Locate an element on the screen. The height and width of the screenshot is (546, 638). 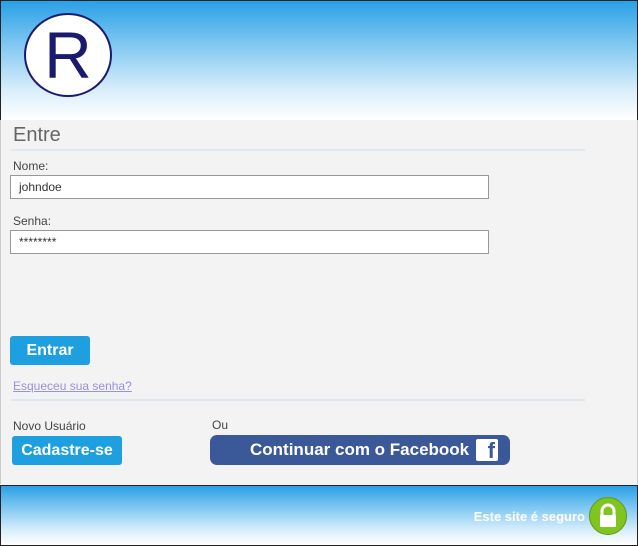
logo: R is located at coordinates (68, 55).